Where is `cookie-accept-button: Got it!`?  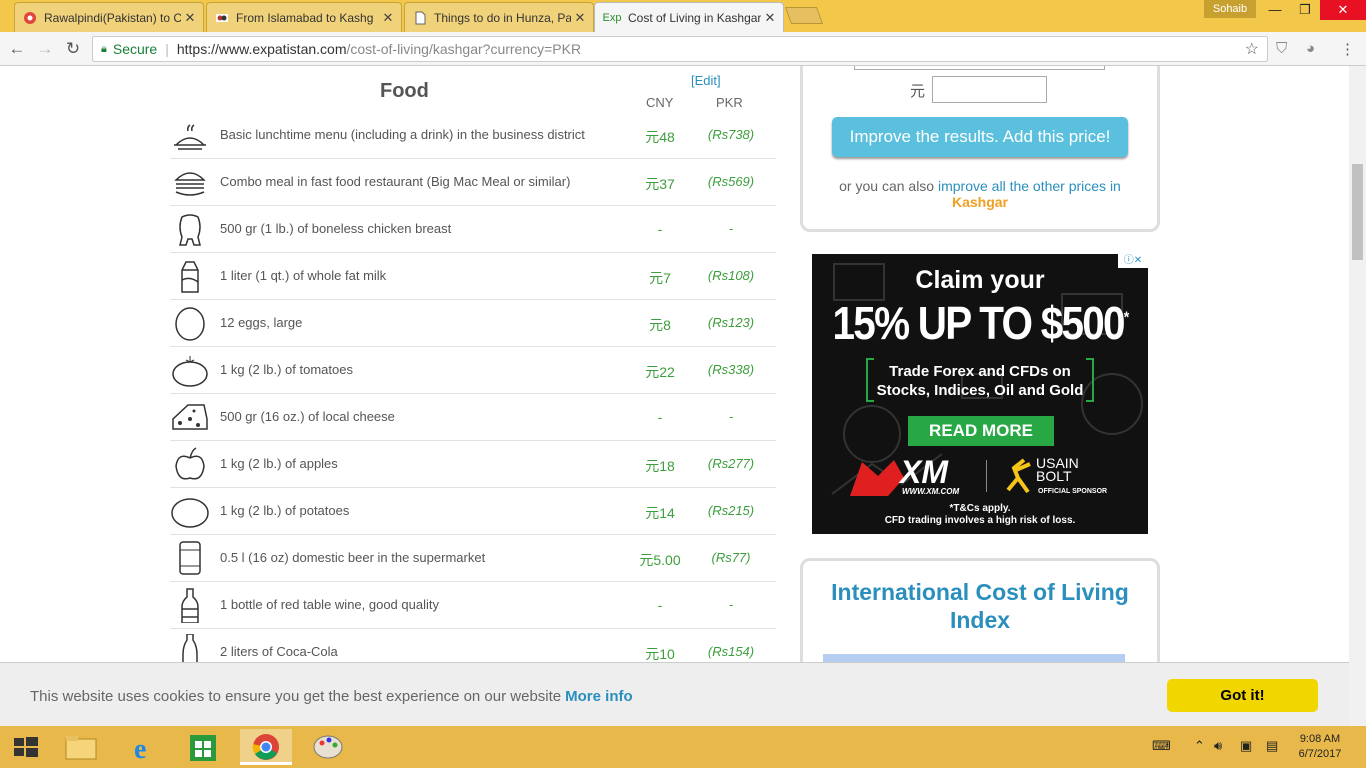 cookie-accept-button: Got it! is located at coordinates (1242, 695).